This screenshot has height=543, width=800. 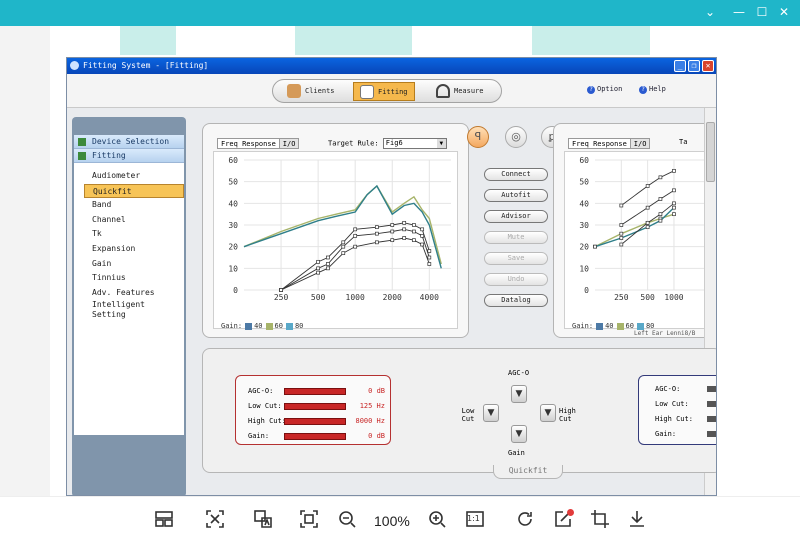 What do you see at coordinates (516, 237) in the screenshot?
I see `mute-button: Mute` at bounding box center [516, 237].